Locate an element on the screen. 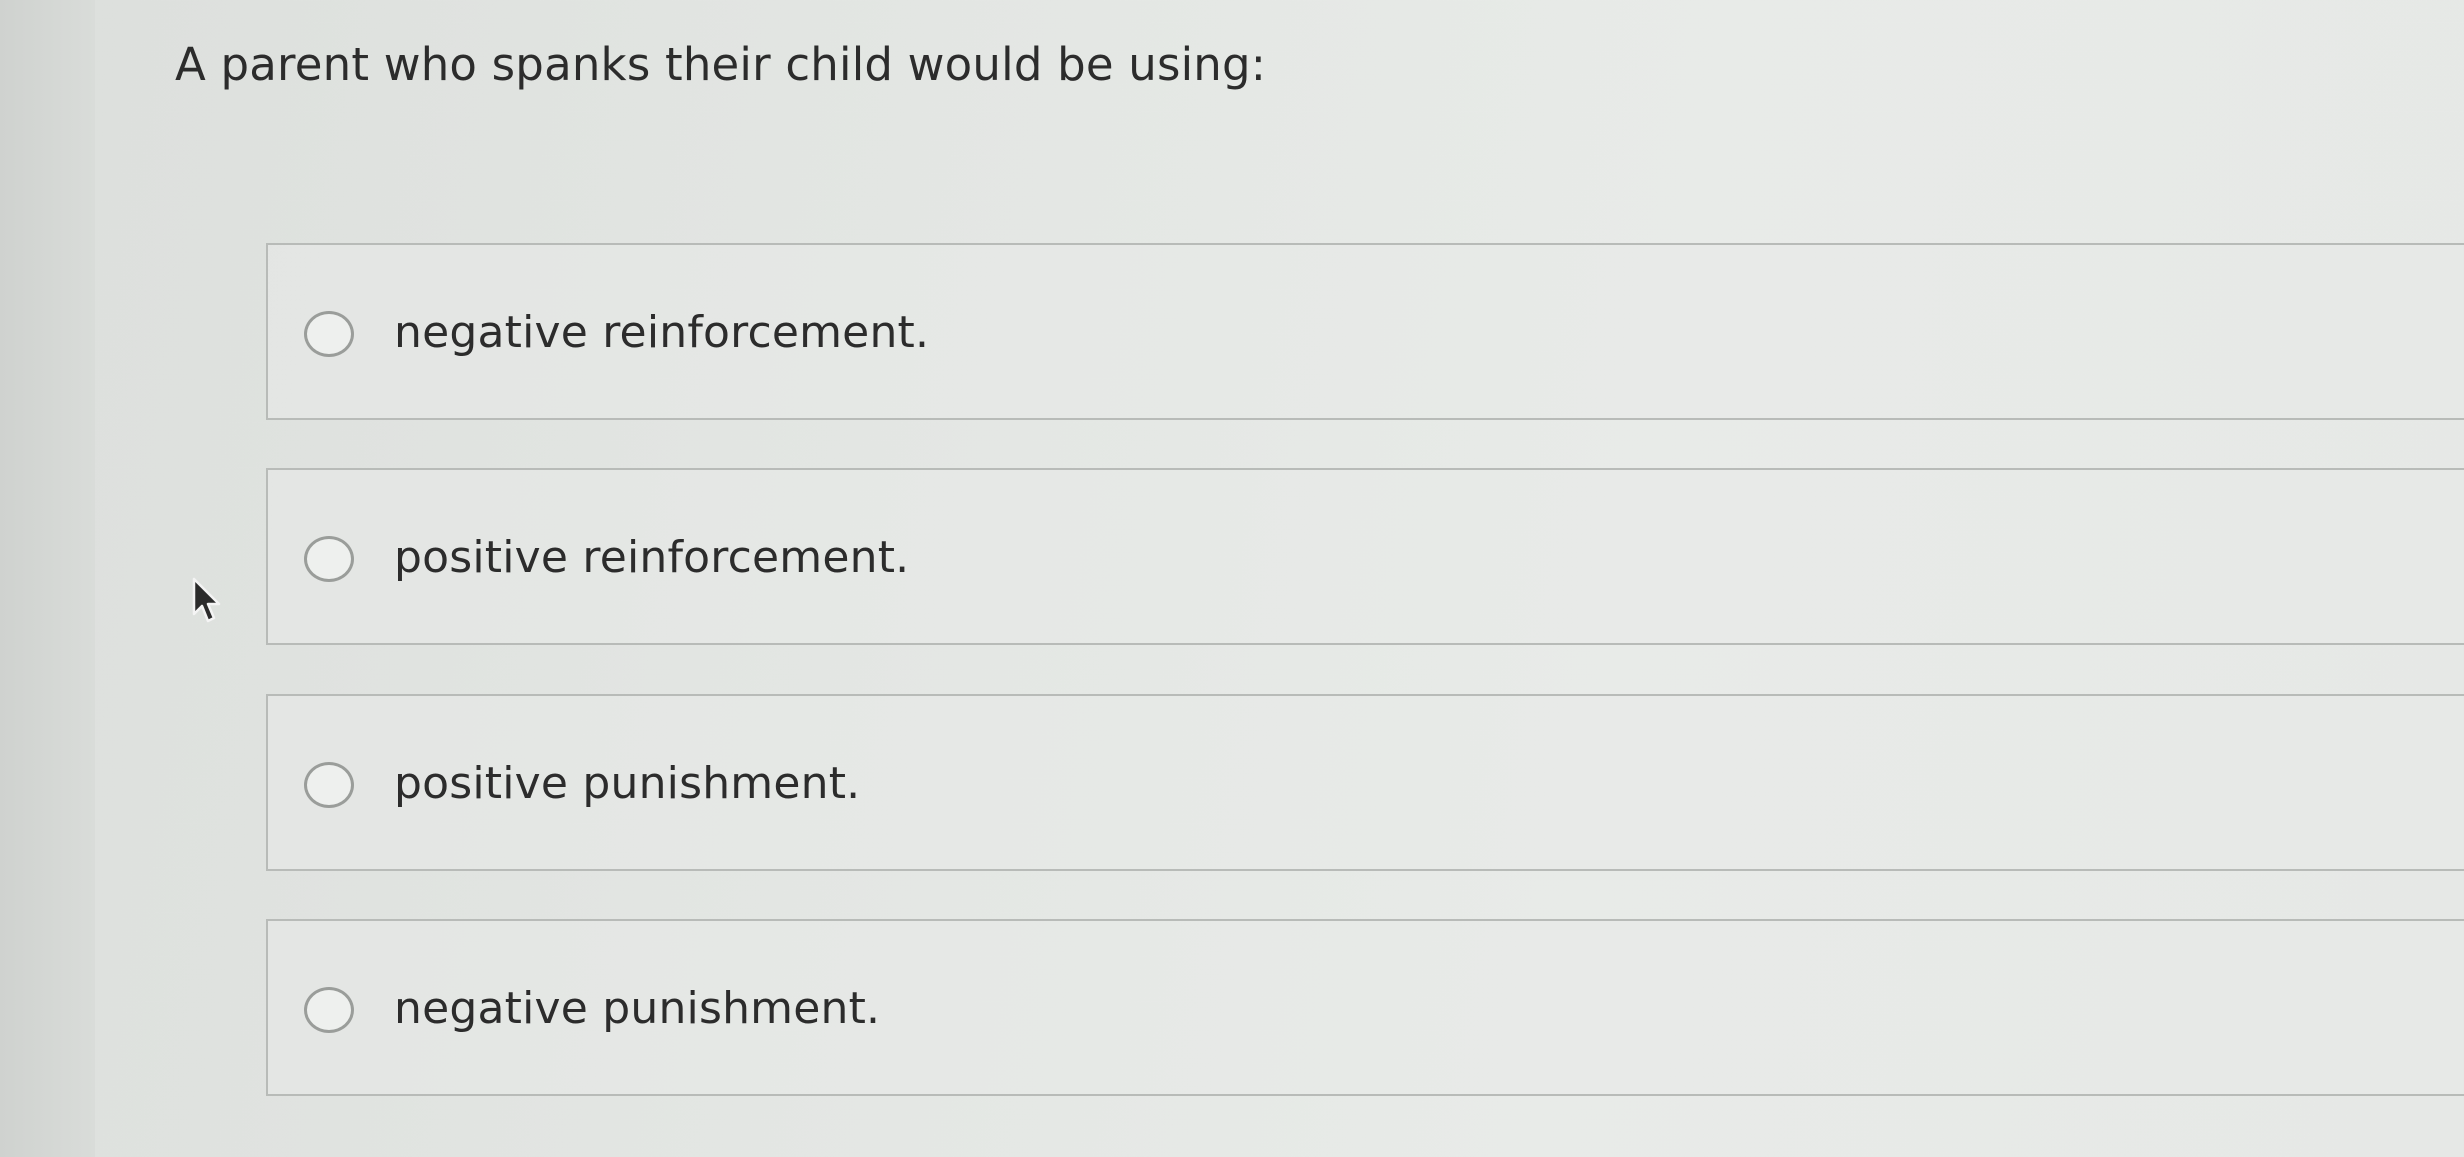 The image size is (2464, 1157). answer-option-3: positive punishment. is located at coordinates (1365, 782).